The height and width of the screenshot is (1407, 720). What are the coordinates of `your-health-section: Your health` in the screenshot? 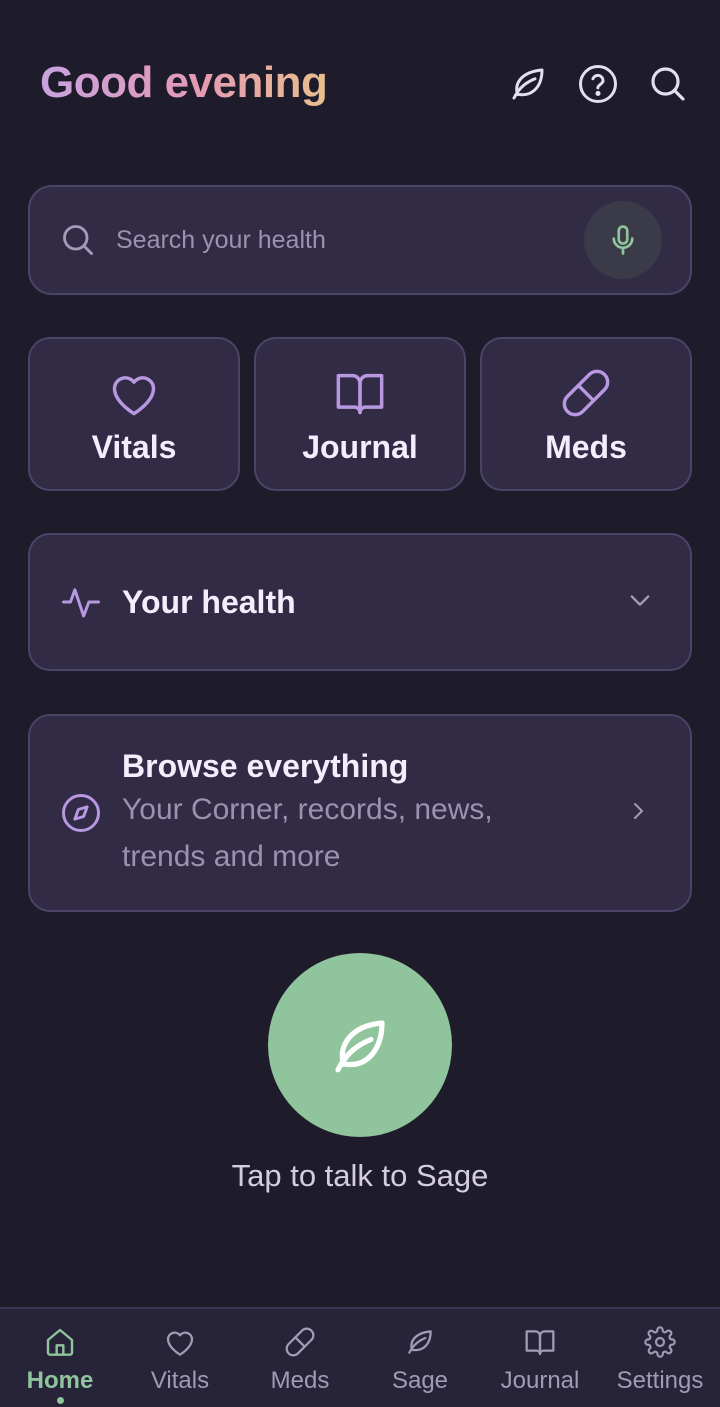 It's located at (360, 602).